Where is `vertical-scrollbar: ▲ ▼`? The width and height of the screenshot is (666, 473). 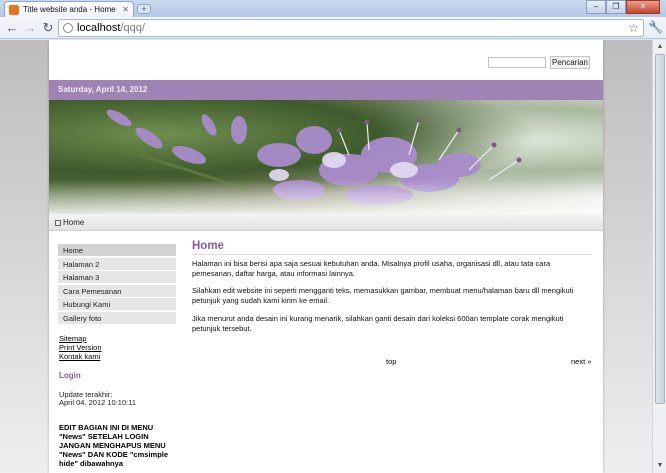
vertical-scrollbar: ▲ ▼ is located at coordinates (659, 256).